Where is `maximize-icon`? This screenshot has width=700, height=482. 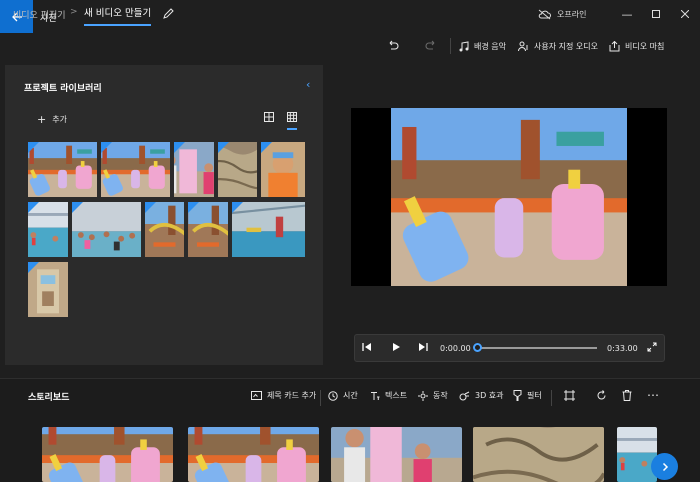
maximize-icon is located at coordinates (656, 14).